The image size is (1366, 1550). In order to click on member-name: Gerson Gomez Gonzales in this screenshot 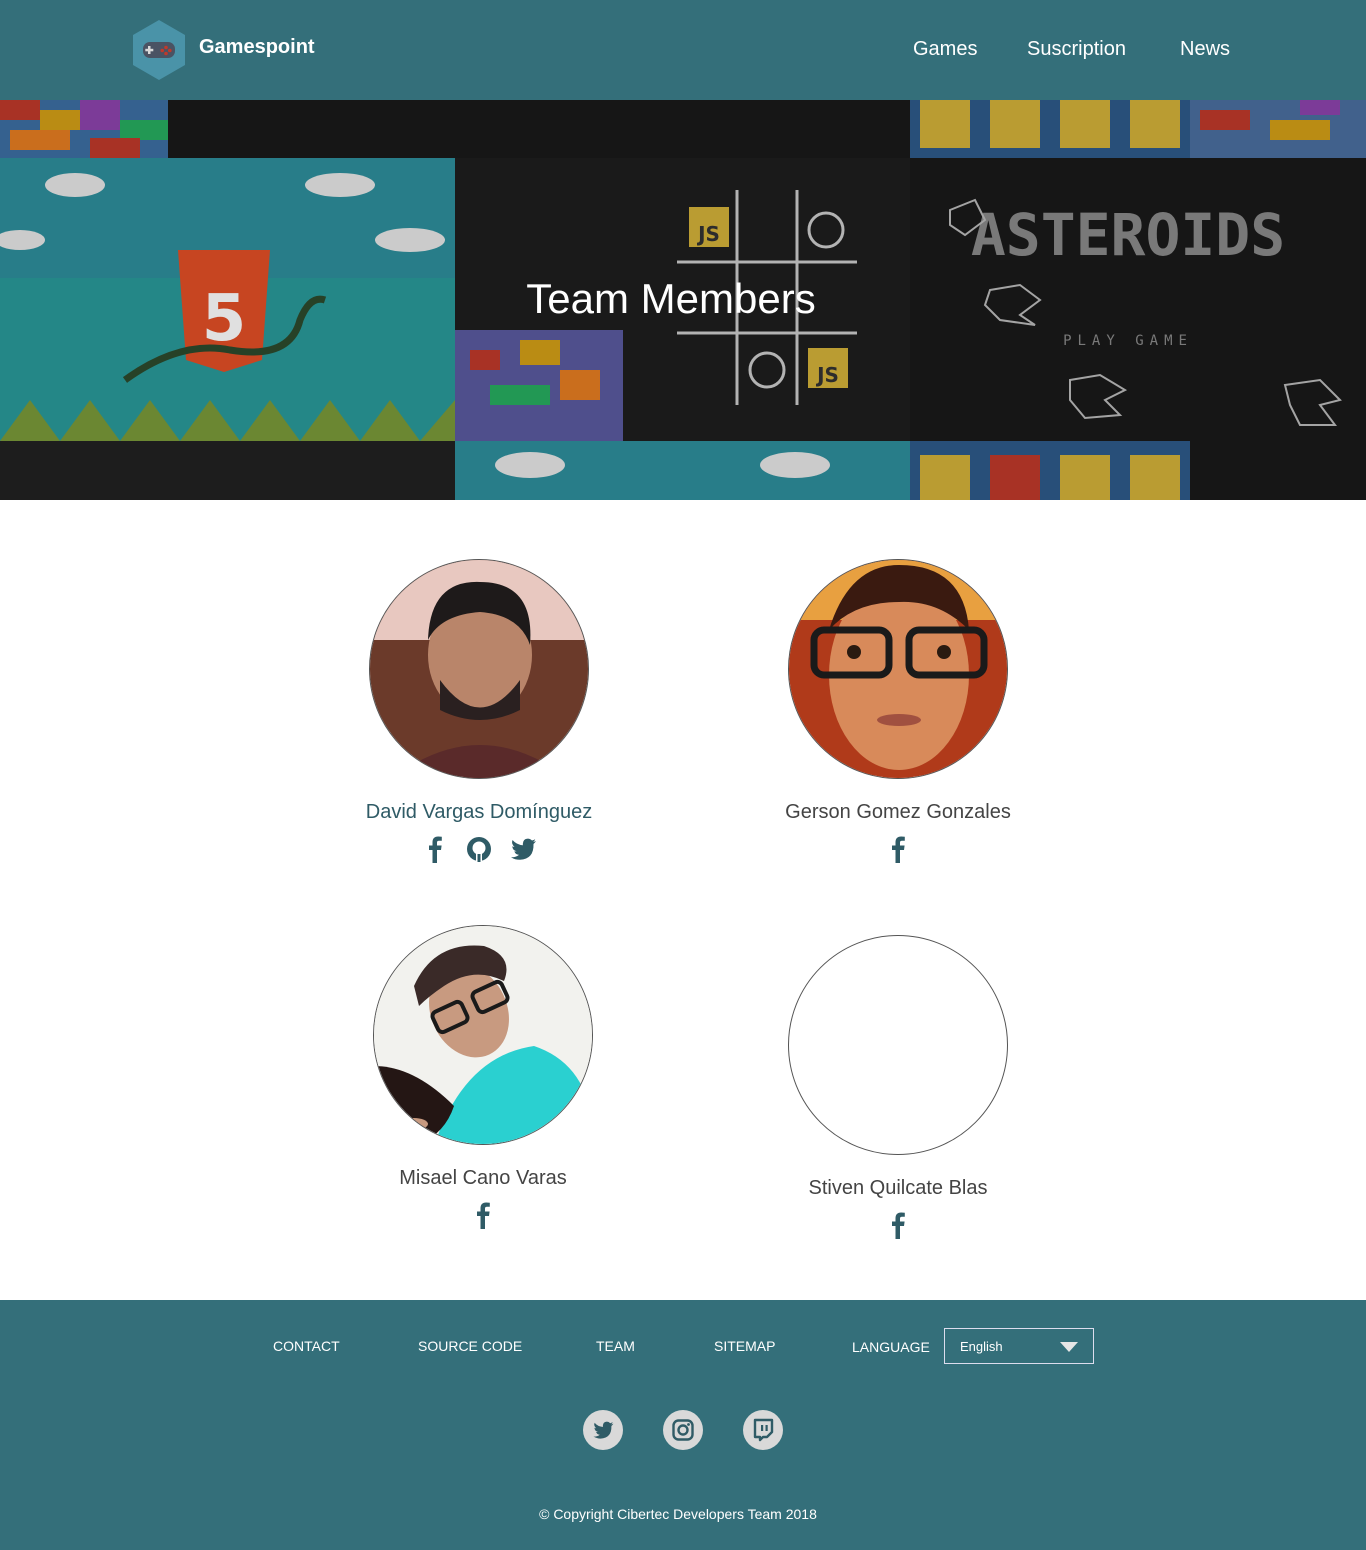, I will do `click(898, 812)`.